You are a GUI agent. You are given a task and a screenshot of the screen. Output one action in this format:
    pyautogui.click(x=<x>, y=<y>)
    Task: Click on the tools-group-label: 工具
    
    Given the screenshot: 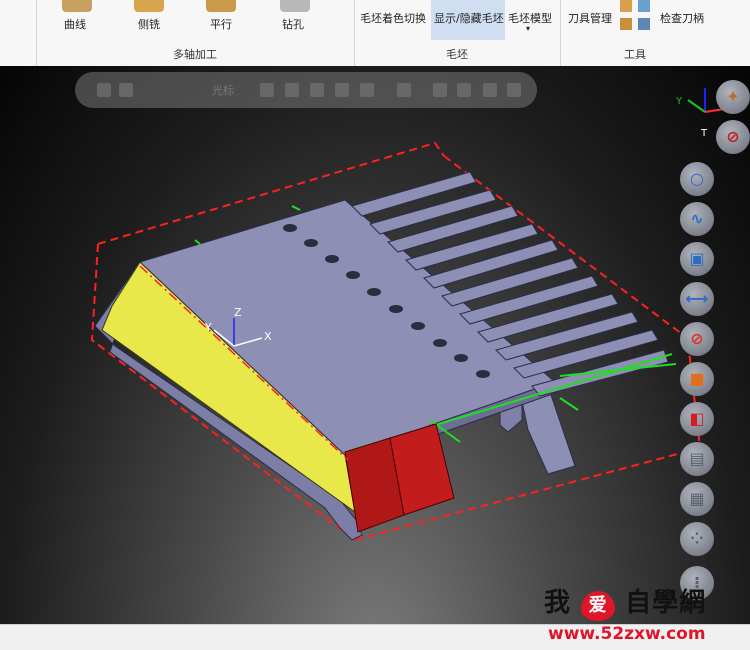 What is the action you would take?
    pyautogui.click(x=635, y=54)
    